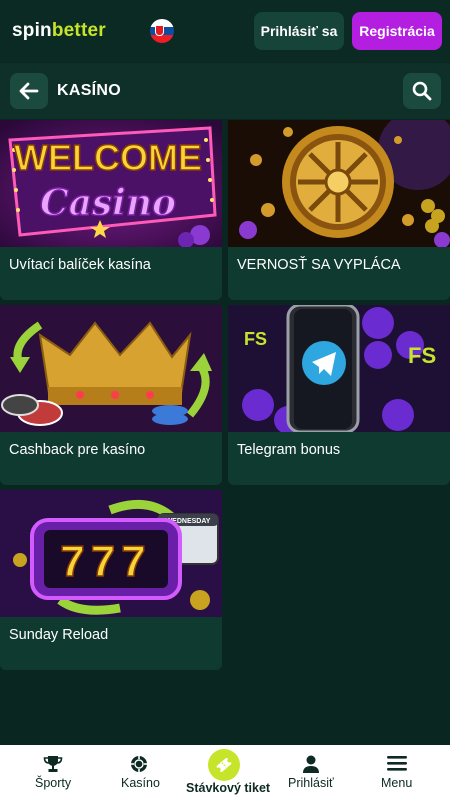 The image size is (450, 800). I want to click on back-button, so click(29, 91).